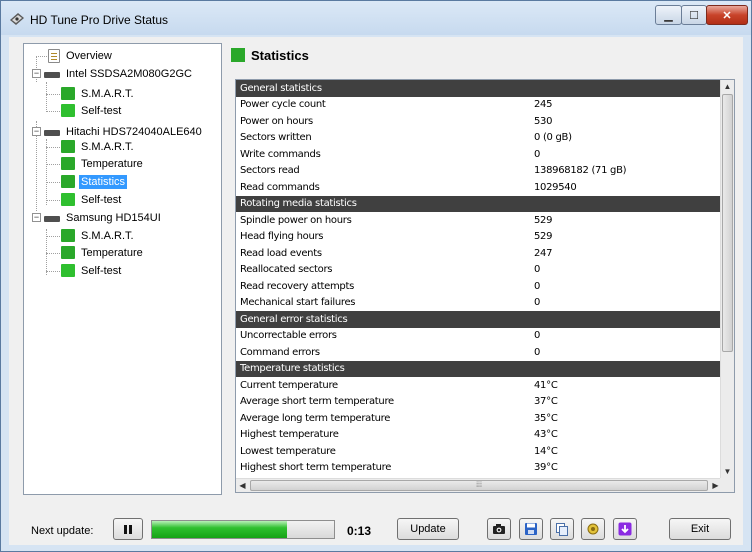  I want to click on stat-row: Read commands 1029540, so click(479, 187).